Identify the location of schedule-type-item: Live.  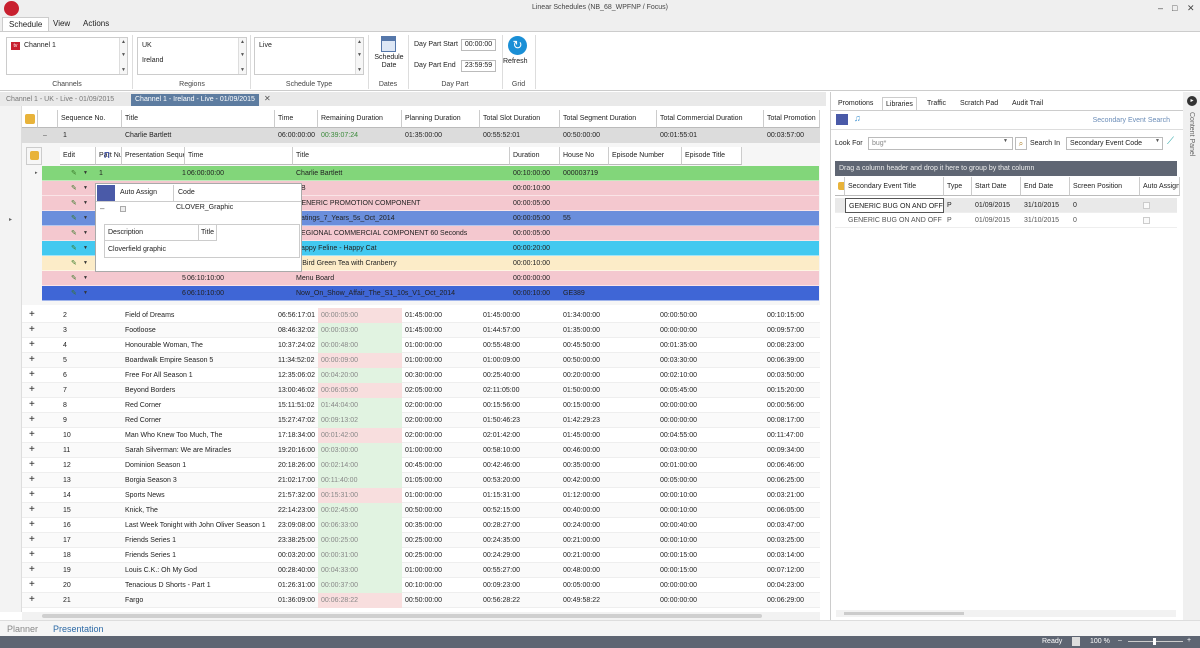
(265, 45).